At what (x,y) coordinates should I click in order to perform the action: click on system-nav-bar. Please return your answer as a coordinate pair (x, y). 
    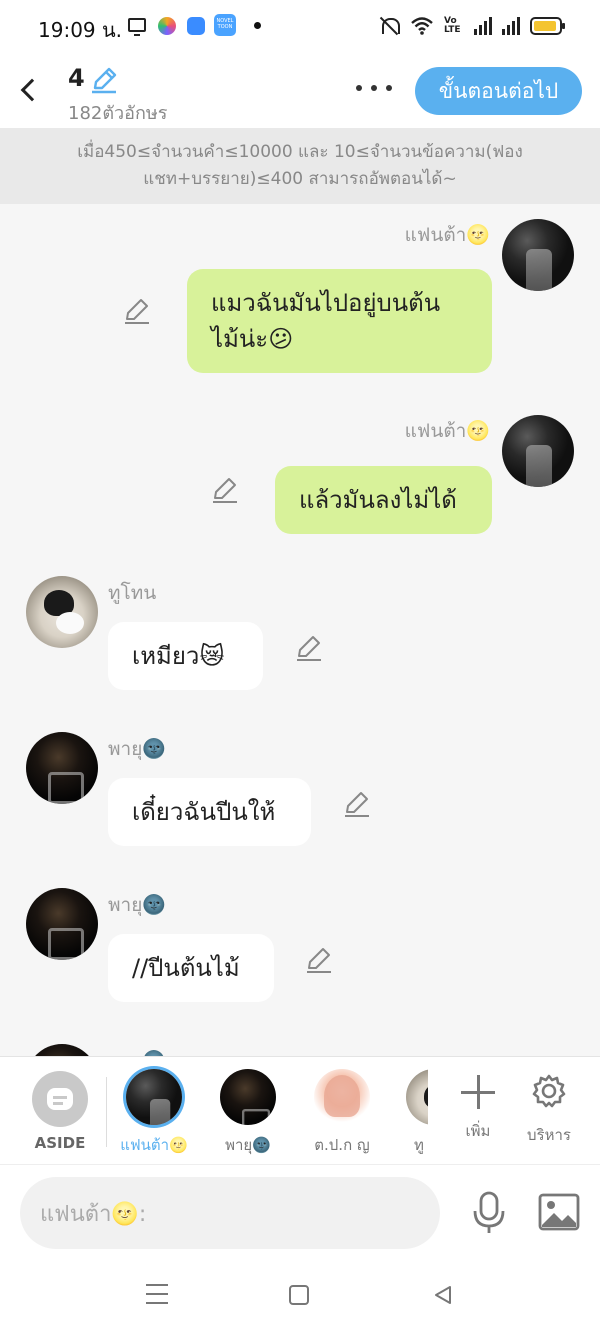
    Looking at the image, I should click on (300, 1298).